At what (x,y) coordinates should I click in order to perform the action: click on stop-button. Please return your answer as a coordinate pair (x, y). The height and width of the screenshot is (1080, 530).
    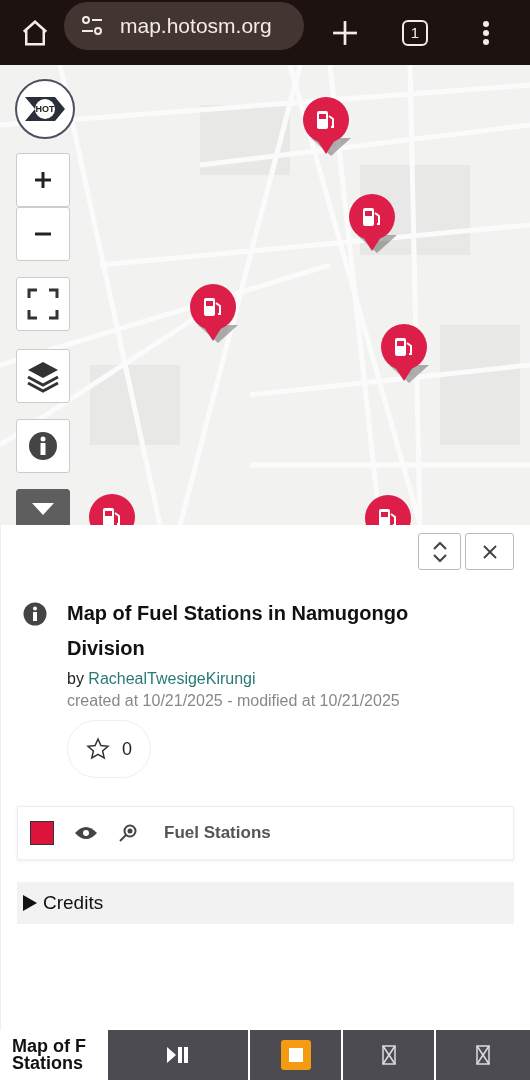
    Looking at the image, I should click on (295, 1055).